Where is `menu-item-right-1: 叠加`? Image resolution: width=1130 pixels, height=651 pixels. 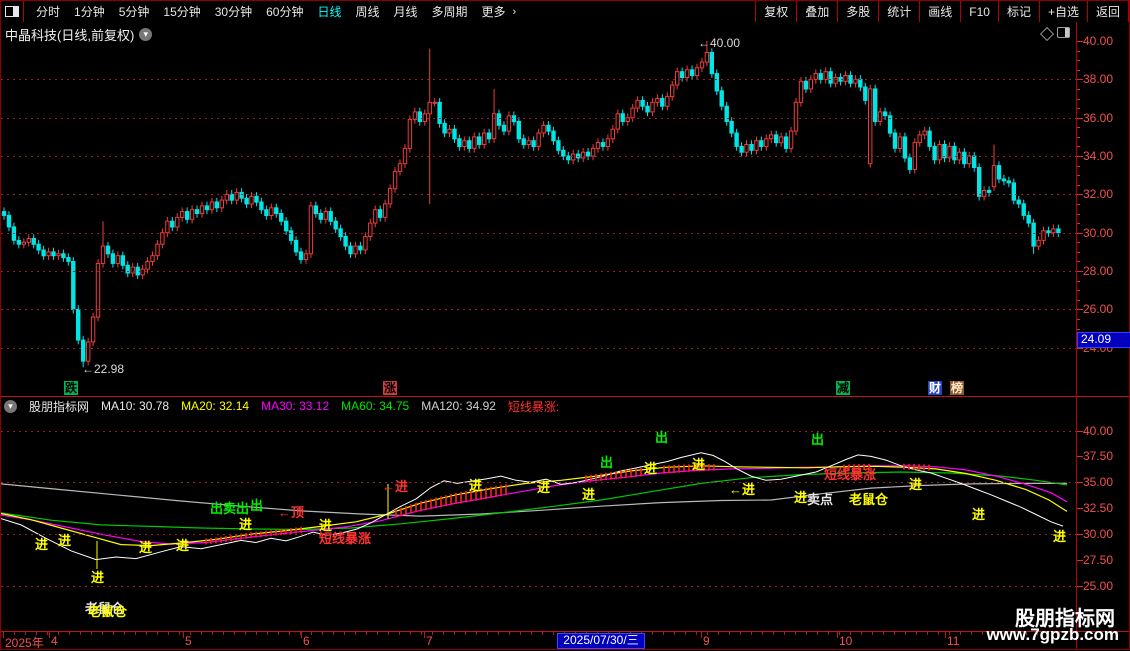
menu-item-right-1: 叠加 is located at coordinates (816, 11).